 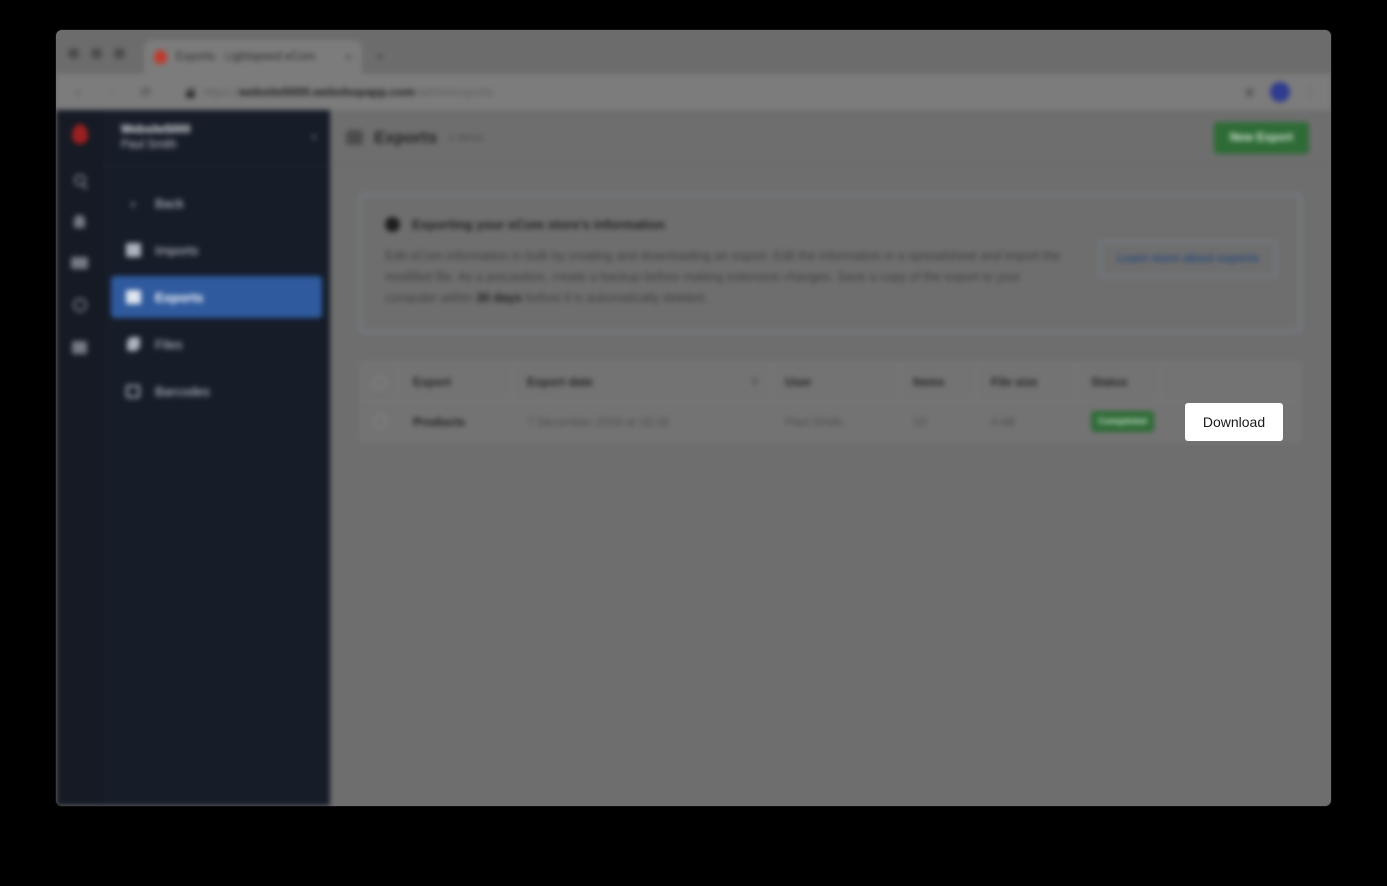 I want to click on cell-export-name: Products, so click(x=456, y=422).